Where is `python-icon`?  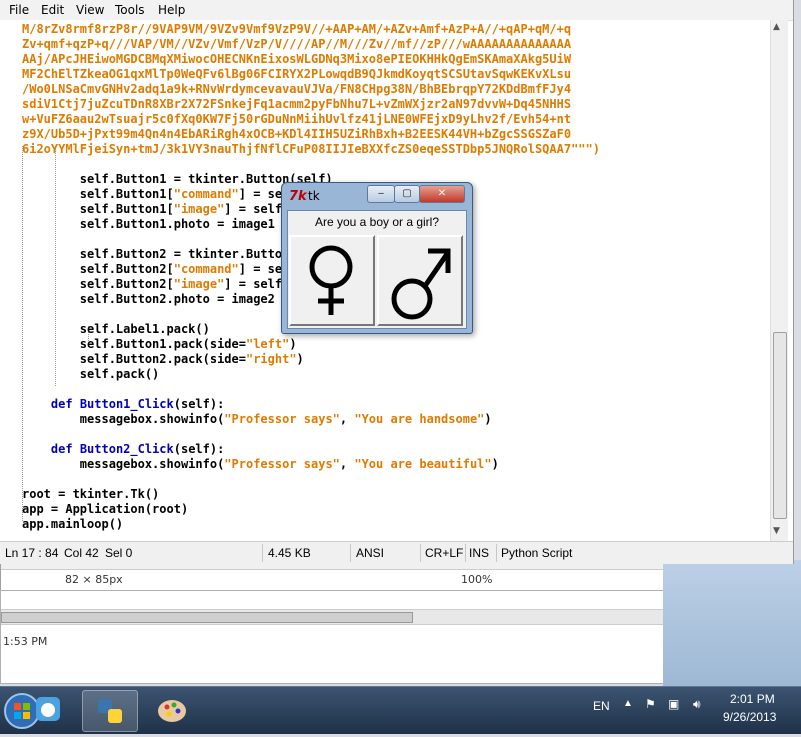 python-icon is located at coordinates (110, 711).